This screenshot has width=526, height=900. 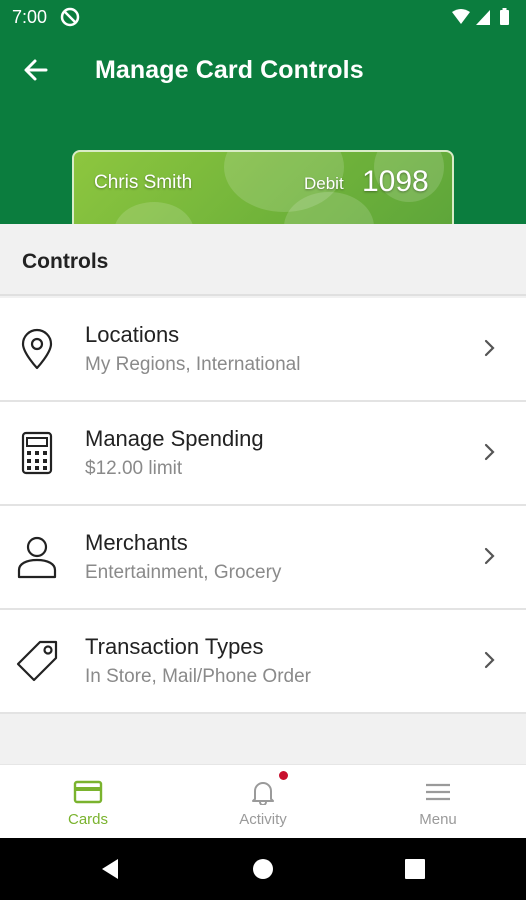 I want to click on control-summary: Entertainment, Grocery, so click(x=183, y=572).